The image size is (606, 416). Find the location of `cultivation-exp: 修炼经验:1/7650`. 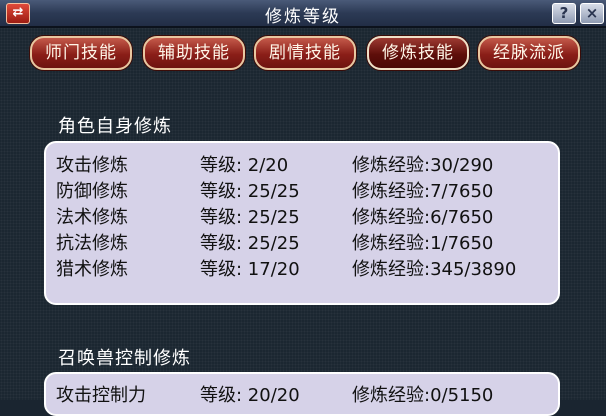

cultivation-exp: 修炼经验:1/7650 is located at coordinates (423, 243).